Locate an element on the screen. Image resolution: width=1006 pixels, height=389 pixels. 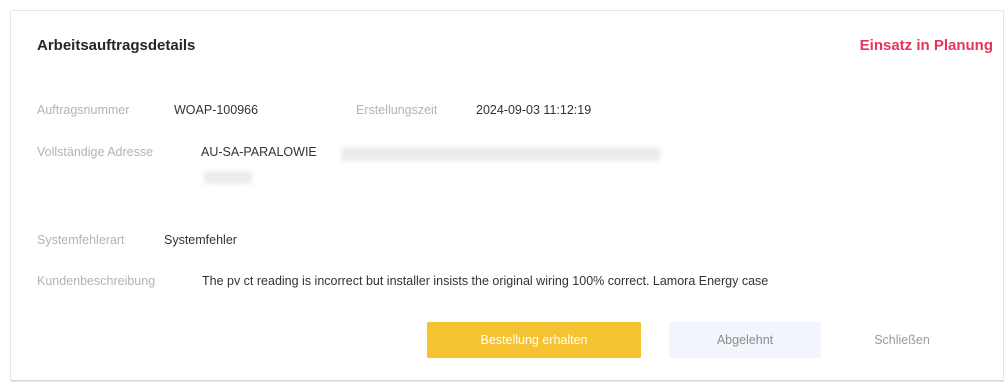
accept-order-button: Bestellung erhalten is located at coordinates (534, 340).